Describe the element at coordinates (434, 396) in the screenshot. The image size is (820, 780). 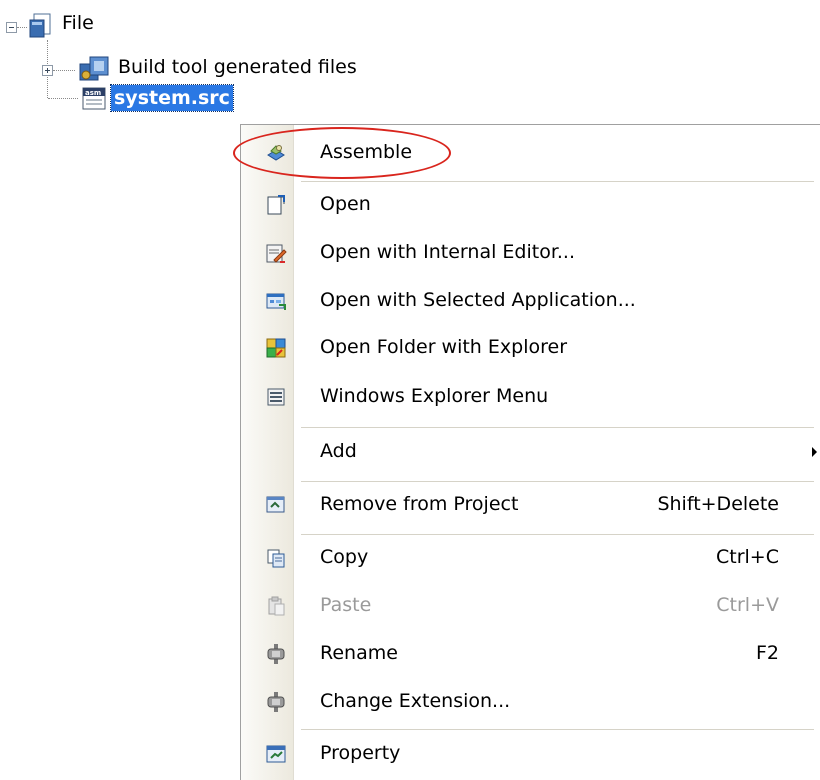
I see `menu-item-label: Windows Explorer Menu` at that location.